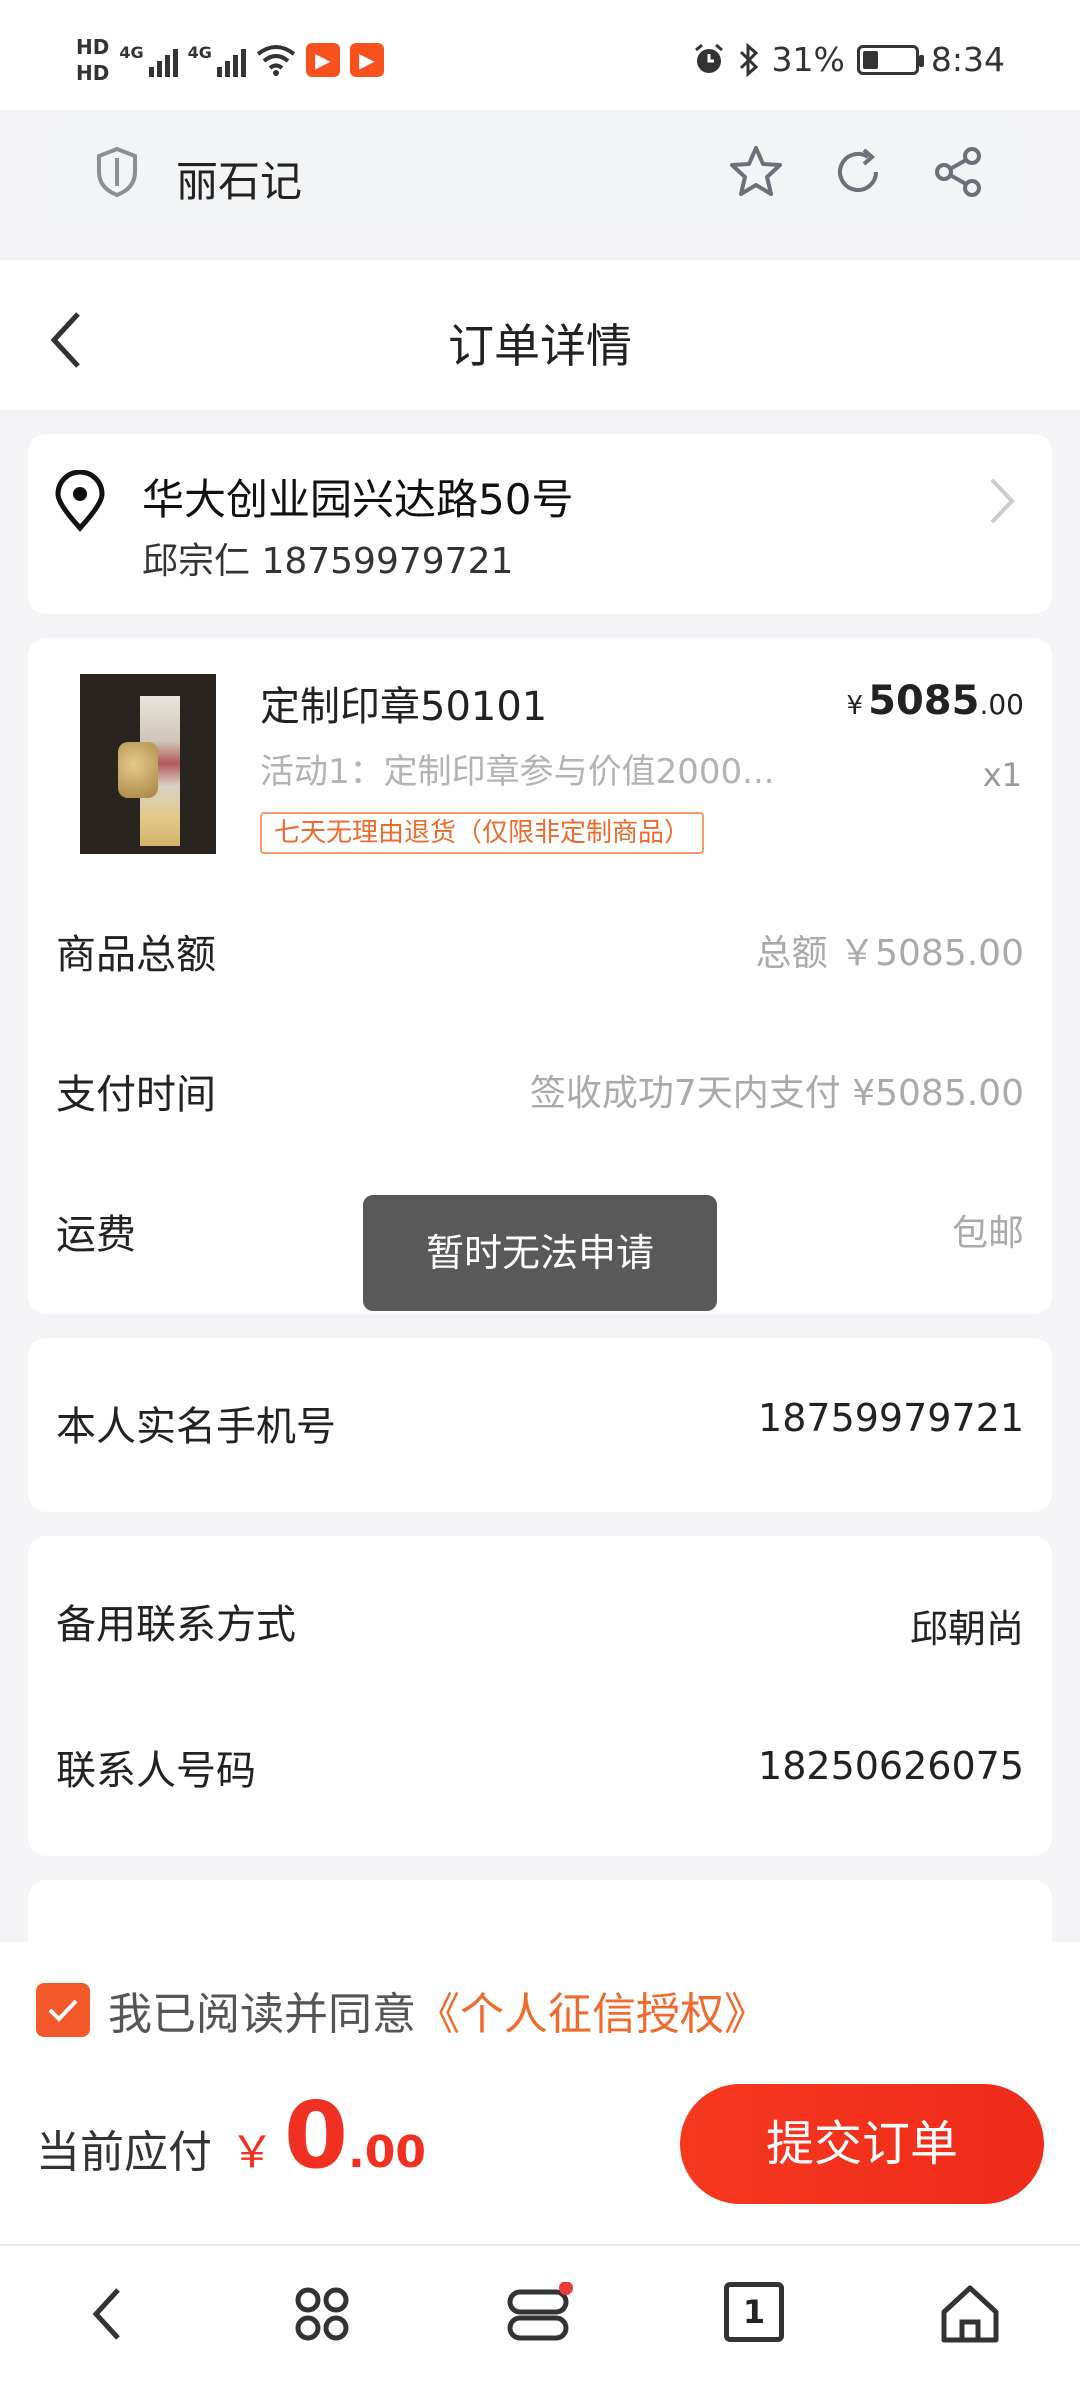  Describe the element at coordinates (967, 59) in the screenshot. I see `clock: 8:34` at that location.